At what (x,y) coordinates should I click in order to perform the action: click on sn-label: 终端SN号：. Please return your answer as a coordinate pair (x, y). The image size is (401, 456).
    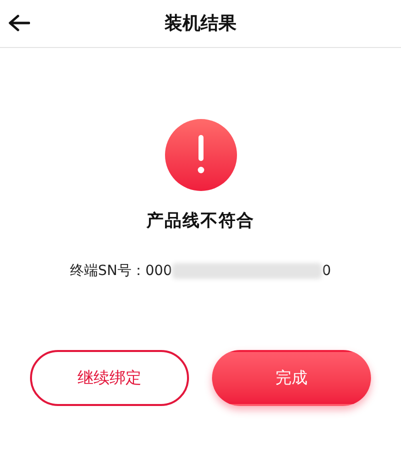
    Looking at the image, I should click on (108, 271).